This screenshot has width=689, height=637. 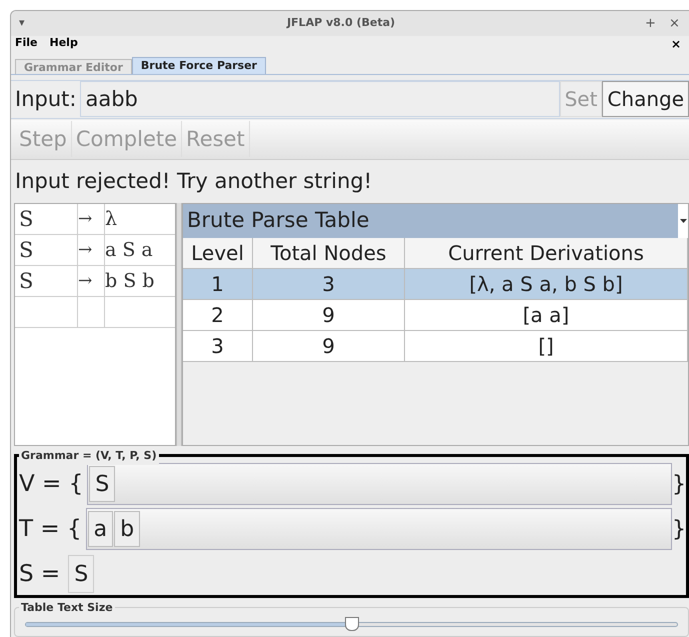 What do you see at coordinates (127, 529) in the screenshot?
I see `symbol-chip: b` at bounding box center [127, 529].